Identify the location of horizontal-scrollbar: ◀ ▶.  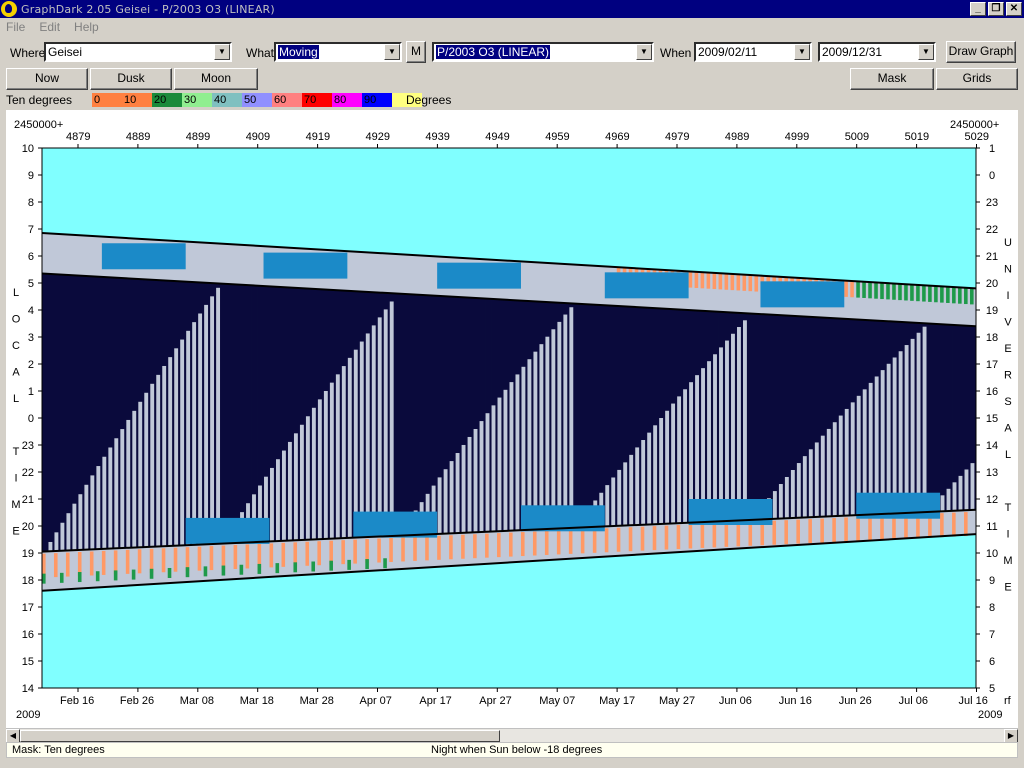
(512, 735).